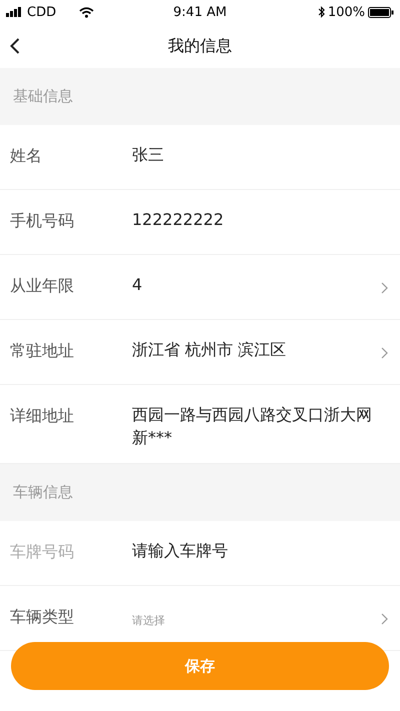 Image resolution: width=400 pixels, height=711 pixels. Describe the element at coordinates (42, 552) in the screenshot. I see `field-label: 车牌号码` at that location.